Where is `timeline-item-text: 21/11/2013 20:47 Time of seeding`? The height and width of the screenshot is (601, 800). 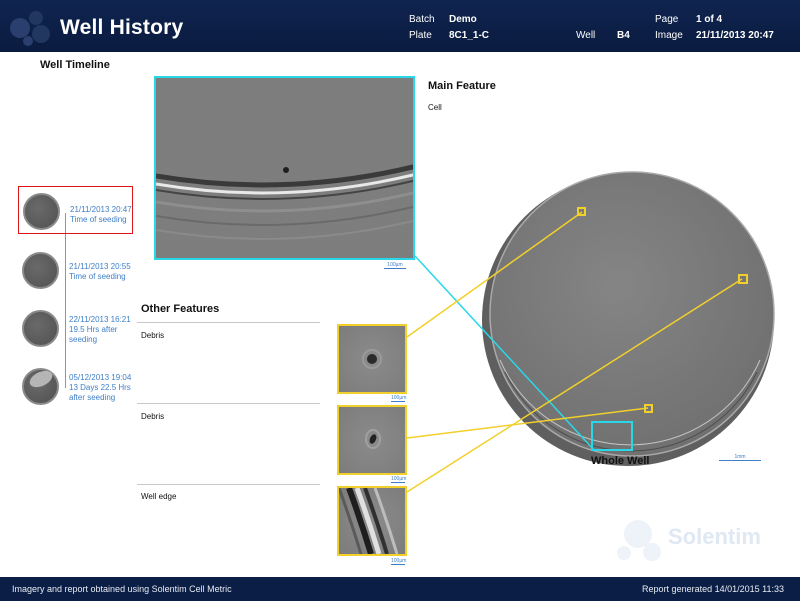 timeline-item-text: 21/11/2013 20:47 Time of seeding is located at coordinates (105, 215).